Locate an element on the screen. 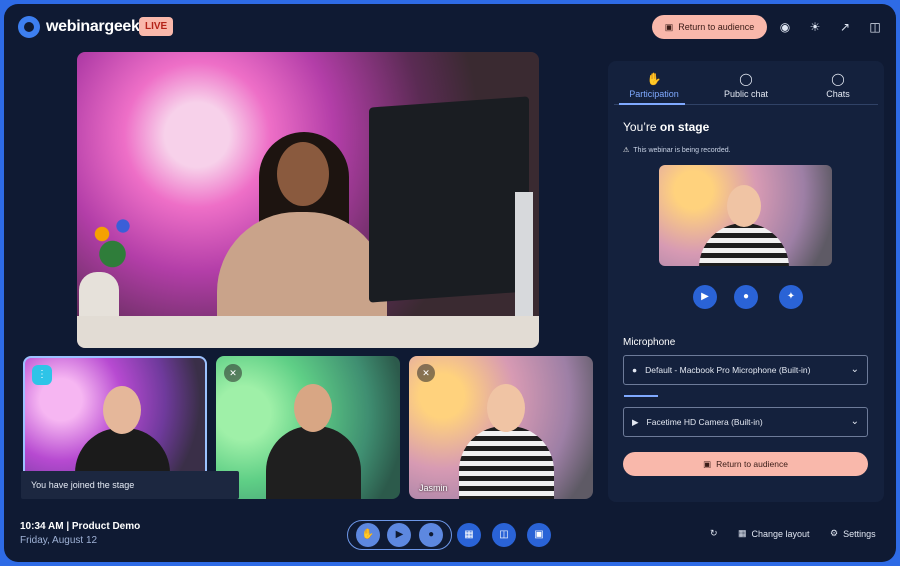  panel-tabs: ✋ Participation ◯ Public chat ◯ Chats is located at coordinates (746, 88).